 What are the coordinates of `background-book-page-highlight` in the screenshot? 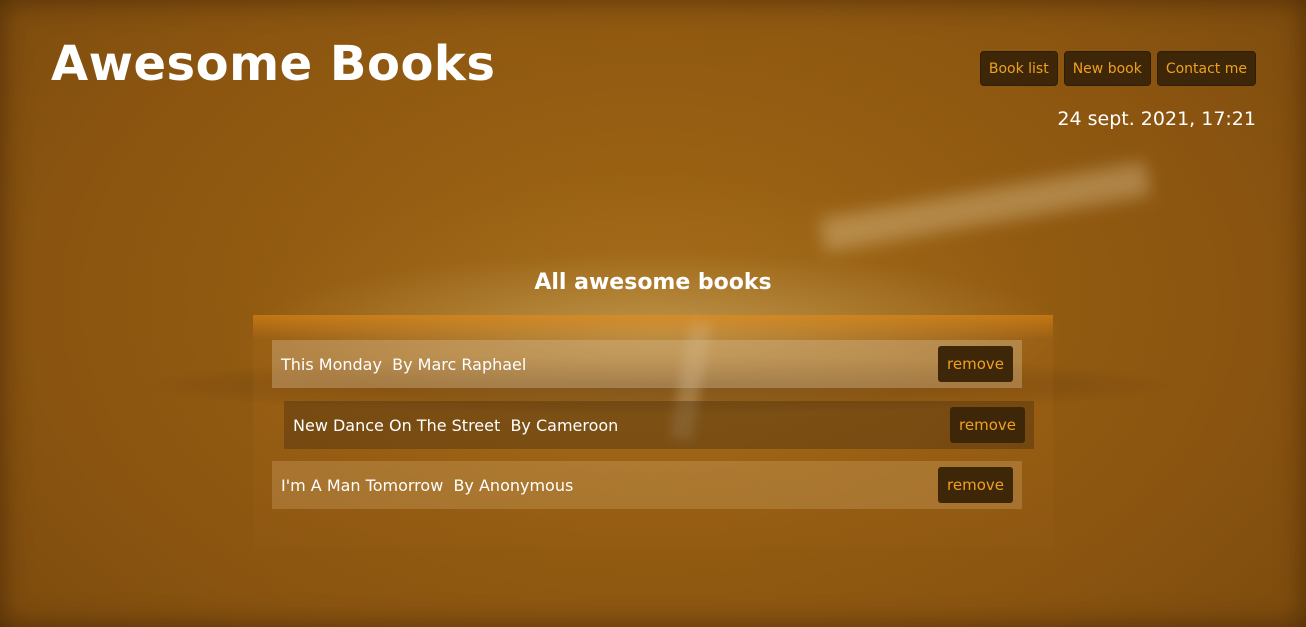 It's located at (985, 207).